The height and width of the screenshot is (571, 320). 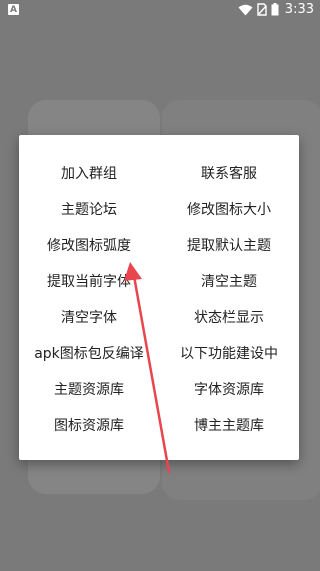 I want to click on menu-item-icon-radius: 修改图标弧度, so click(x=89, y=245).